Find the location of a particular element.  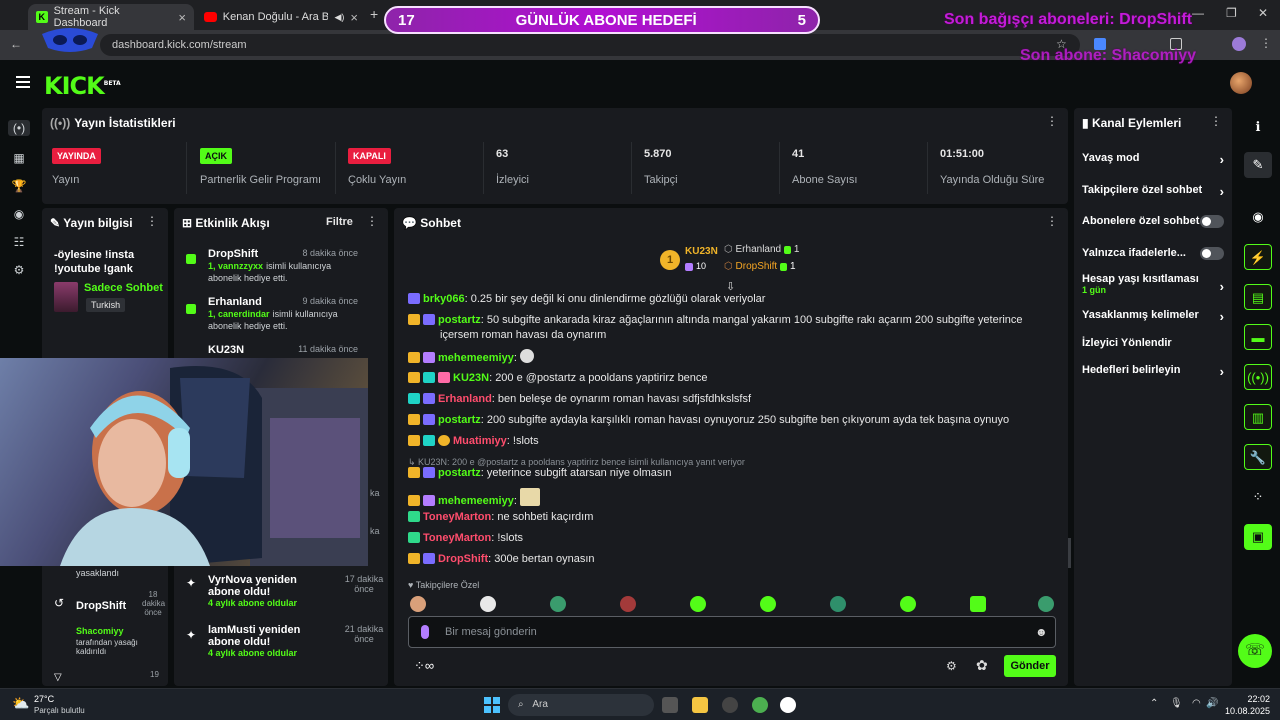

action-subscribers-only: Abonelere özel sohbet is located at coordinates (1156, 221).